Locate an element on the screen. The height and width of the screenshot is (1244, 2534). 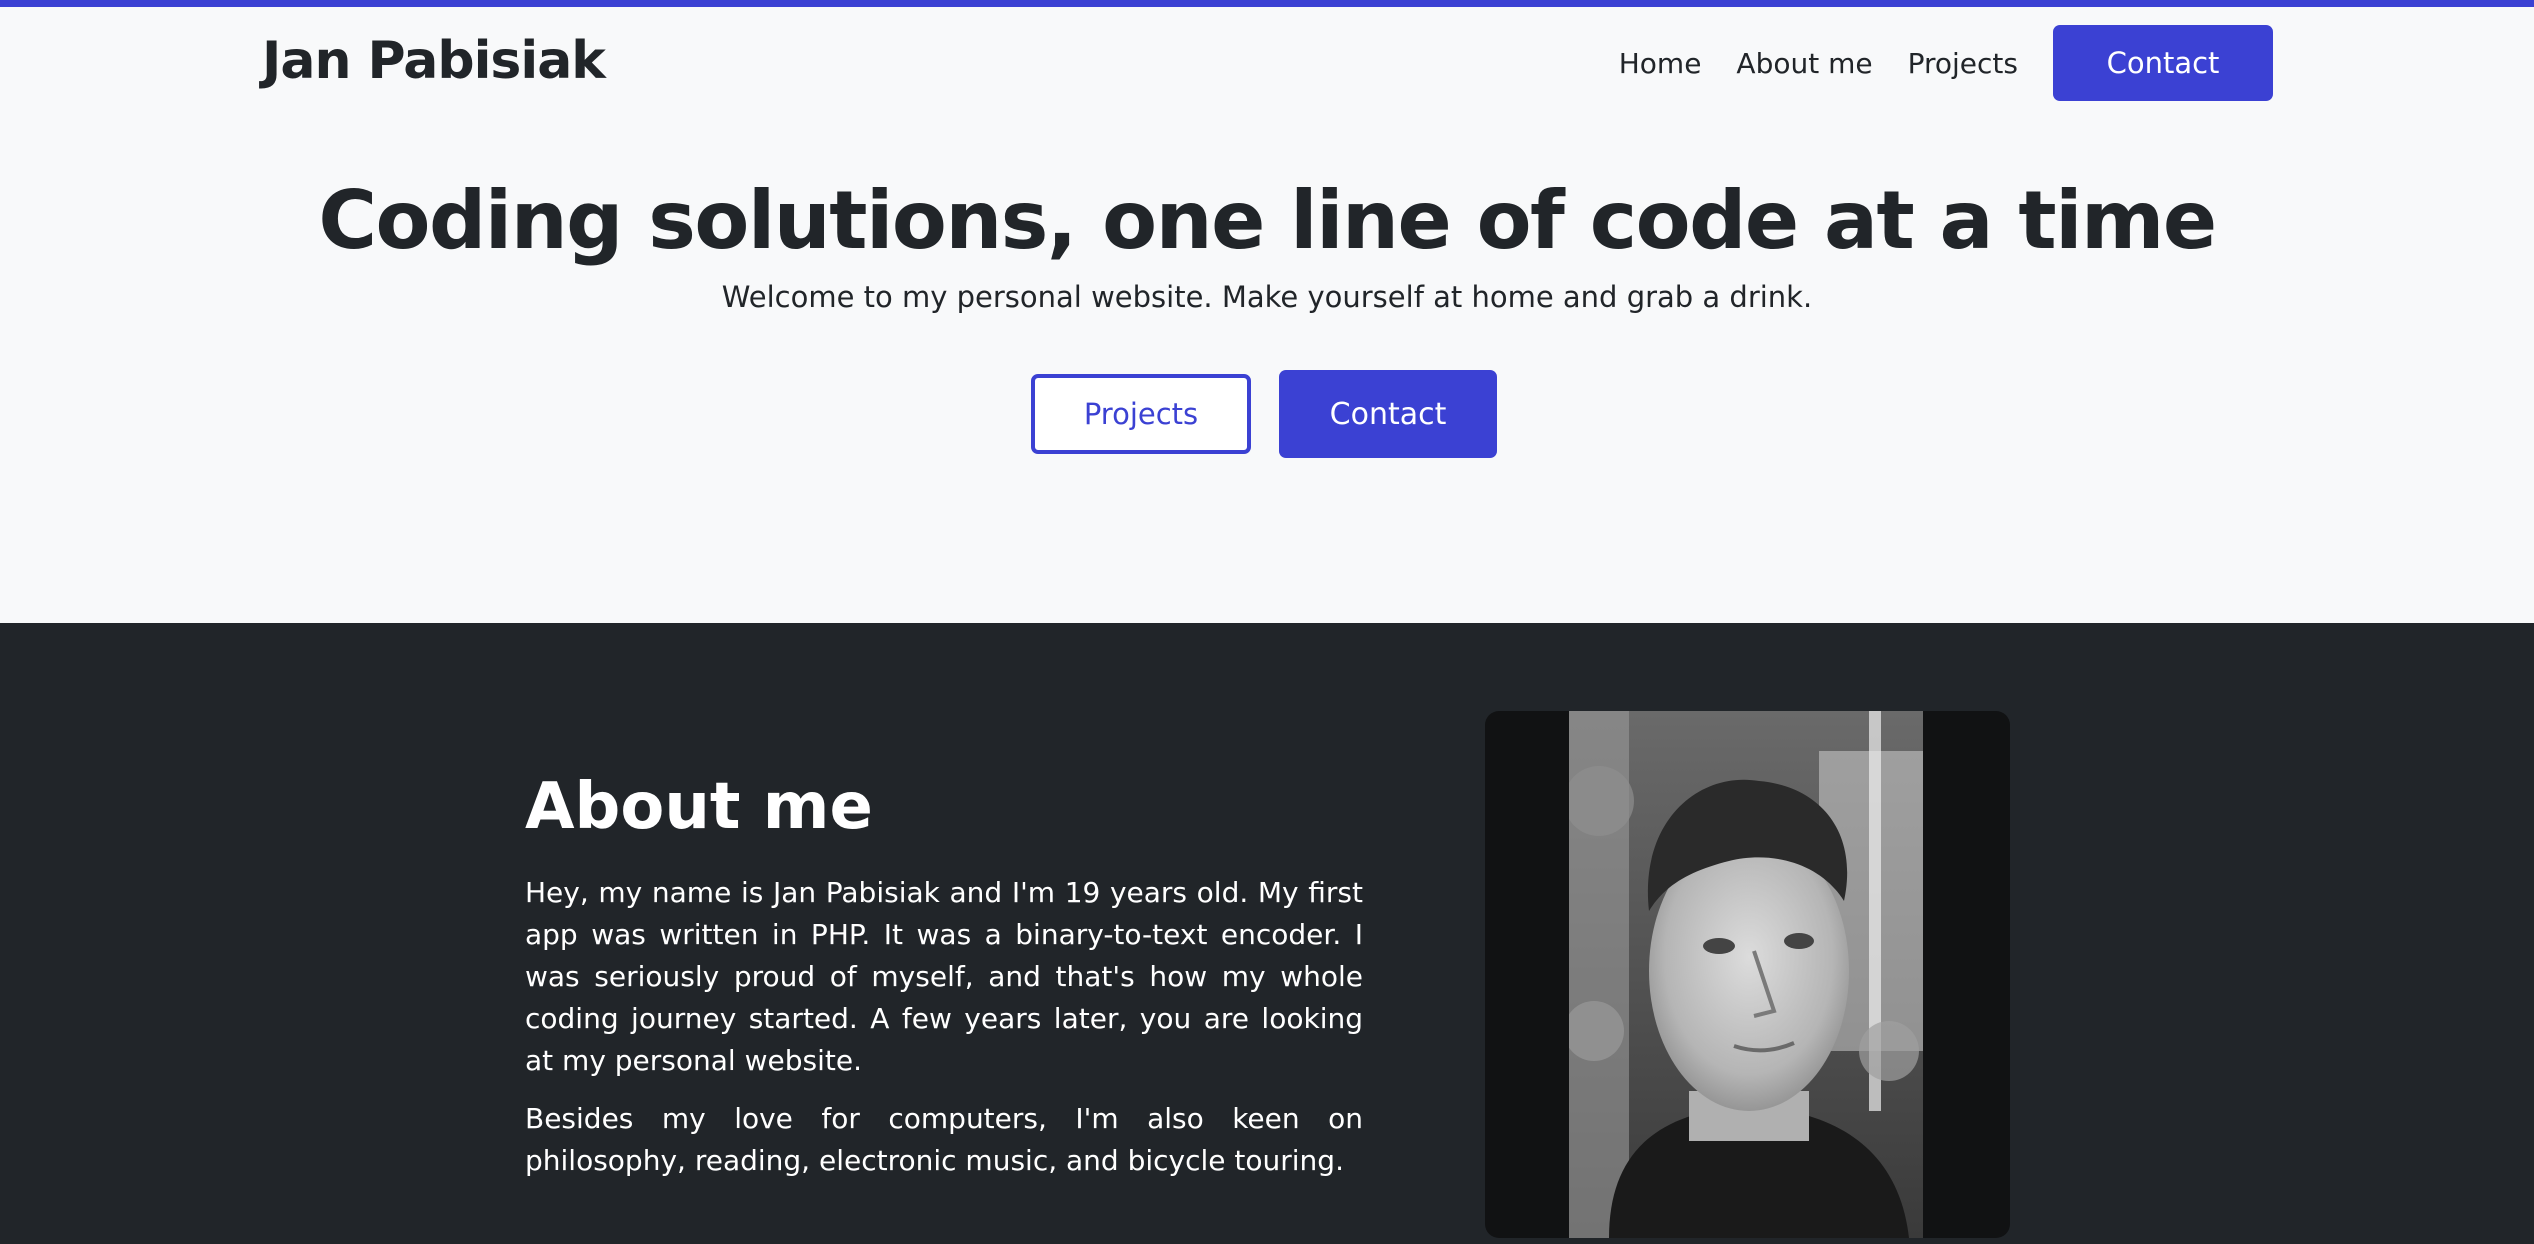
brand-logo: Jan Pabisiak is located at coordinates (434, 61).